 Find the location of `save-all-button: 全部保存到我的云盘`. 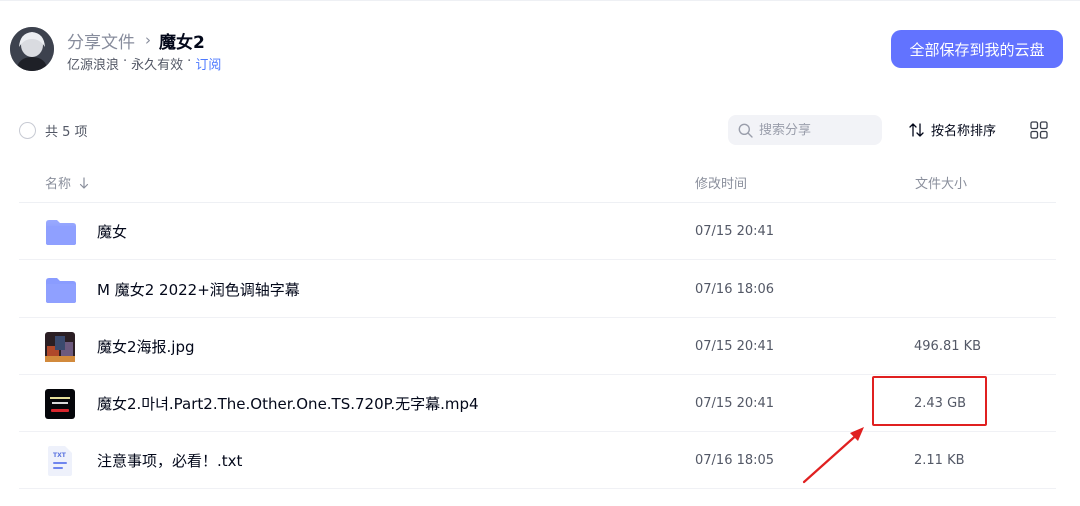

save-all-button: 全部保存到我的云盘 is located at coordinates (977, 49).